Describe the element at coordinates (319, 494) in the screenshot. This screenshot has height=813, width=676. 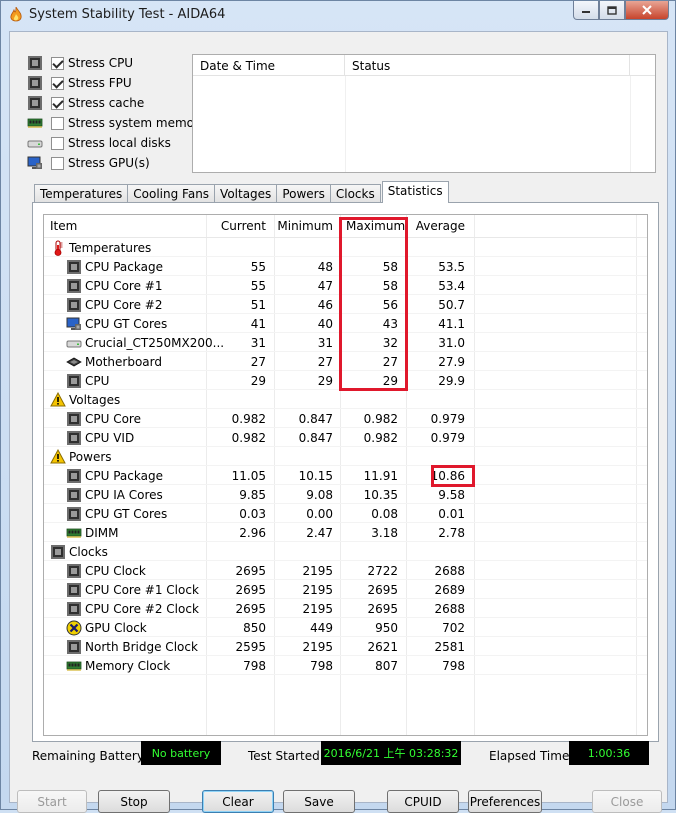
I see `minimum-value: 9.08` at that location.